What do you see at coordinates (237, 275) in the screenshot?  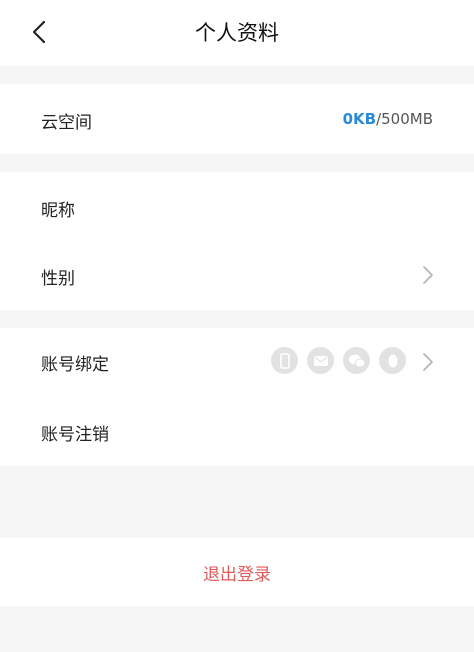 I see `gender-row: 性别` at bounding box center [237, 275].